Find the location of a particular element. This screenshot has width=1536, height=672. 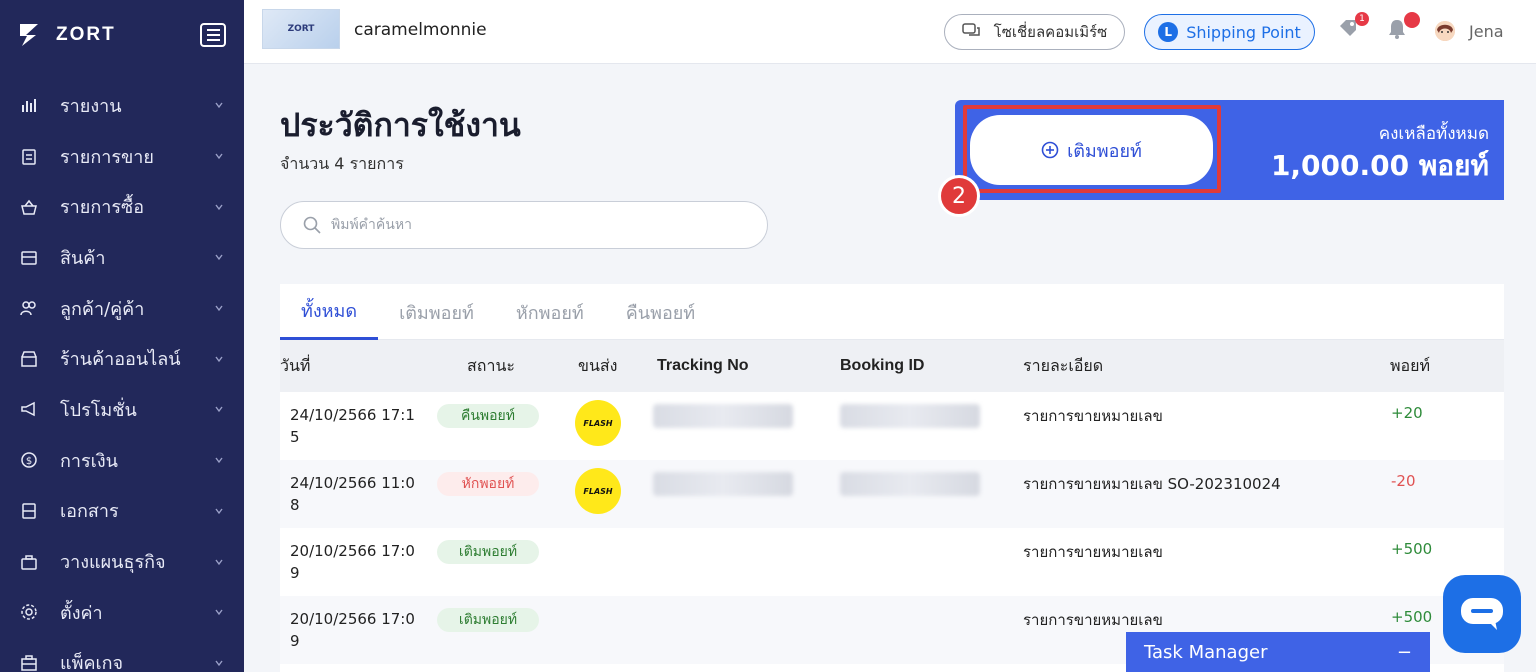

sidebar-item: โปรโมชั่น is located at coordinates (122, 409).